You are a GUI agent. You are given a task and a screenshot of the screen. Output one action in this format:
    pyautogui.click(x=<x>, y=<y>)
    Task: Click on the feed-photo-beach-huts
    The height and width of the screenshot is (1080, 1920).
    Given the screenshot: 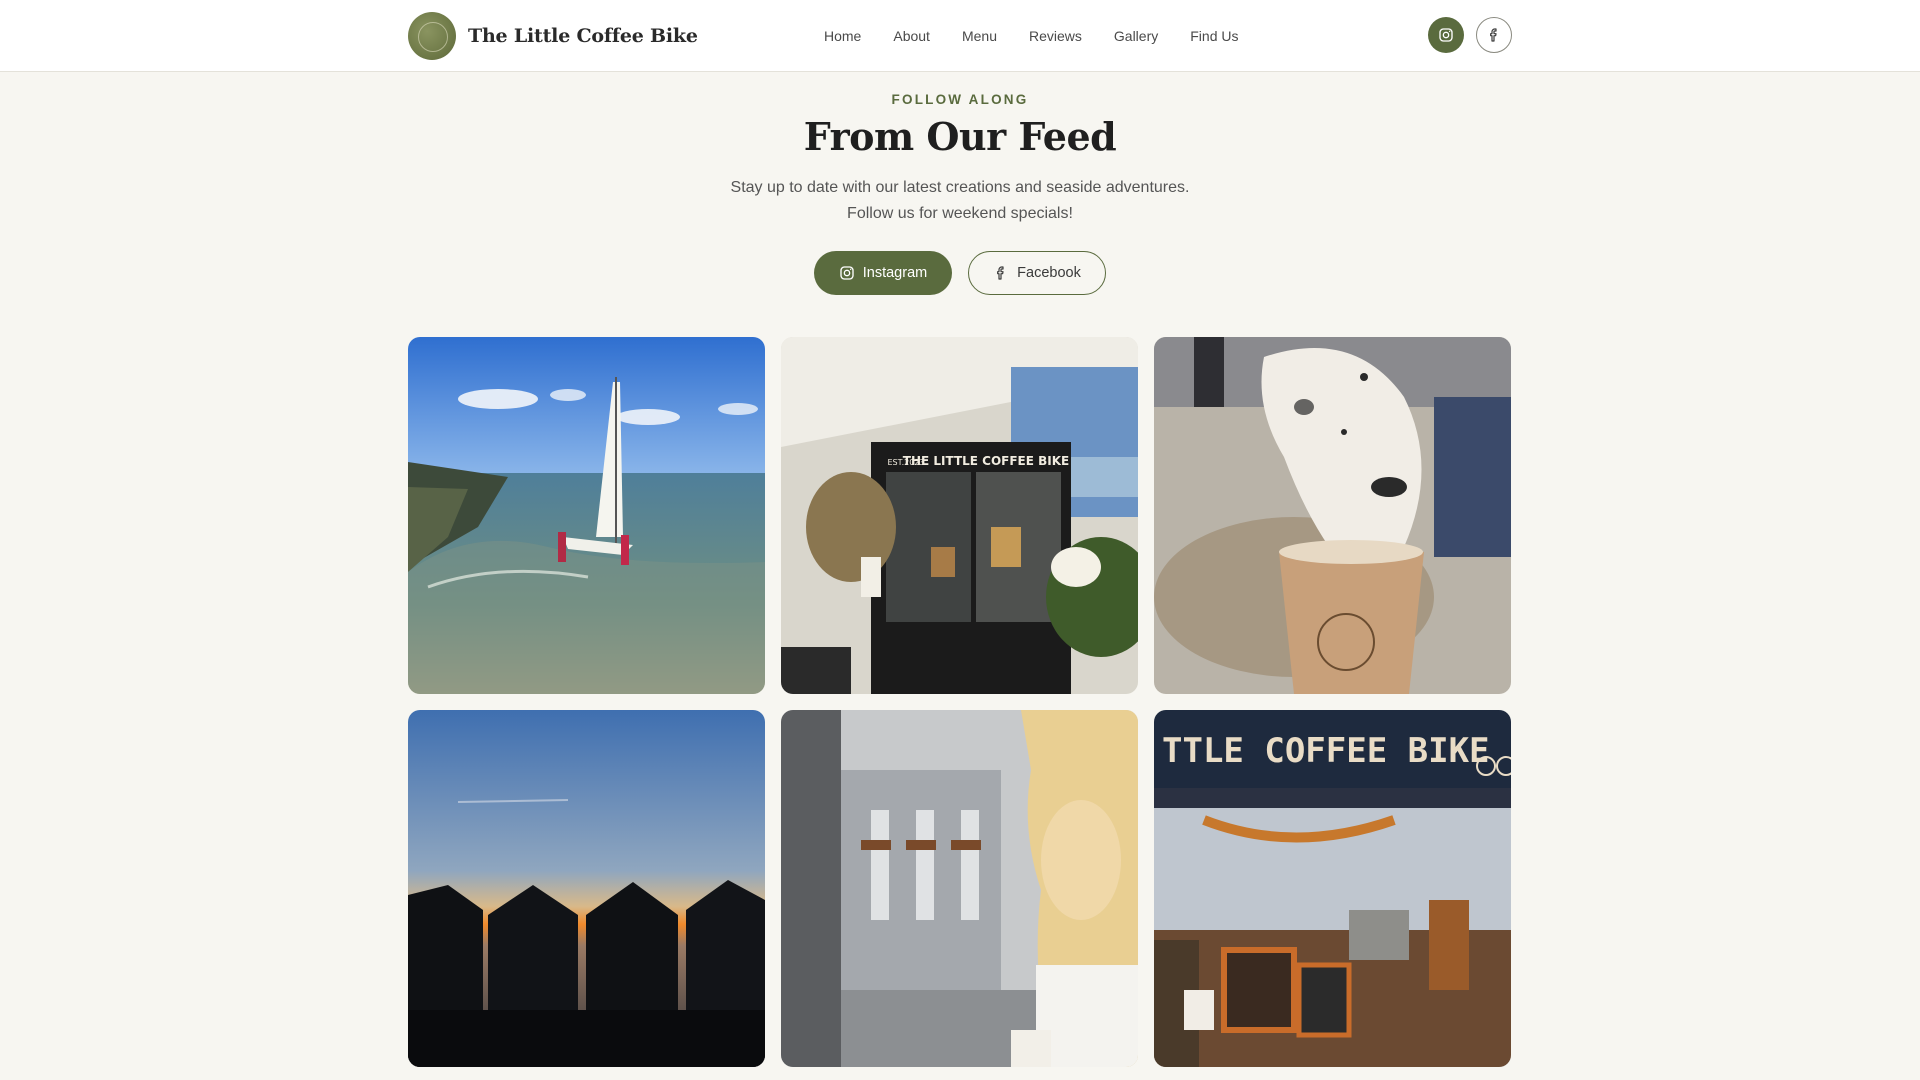 What is the action you would take?
    pyautogui.click(x=586, y=888)
    